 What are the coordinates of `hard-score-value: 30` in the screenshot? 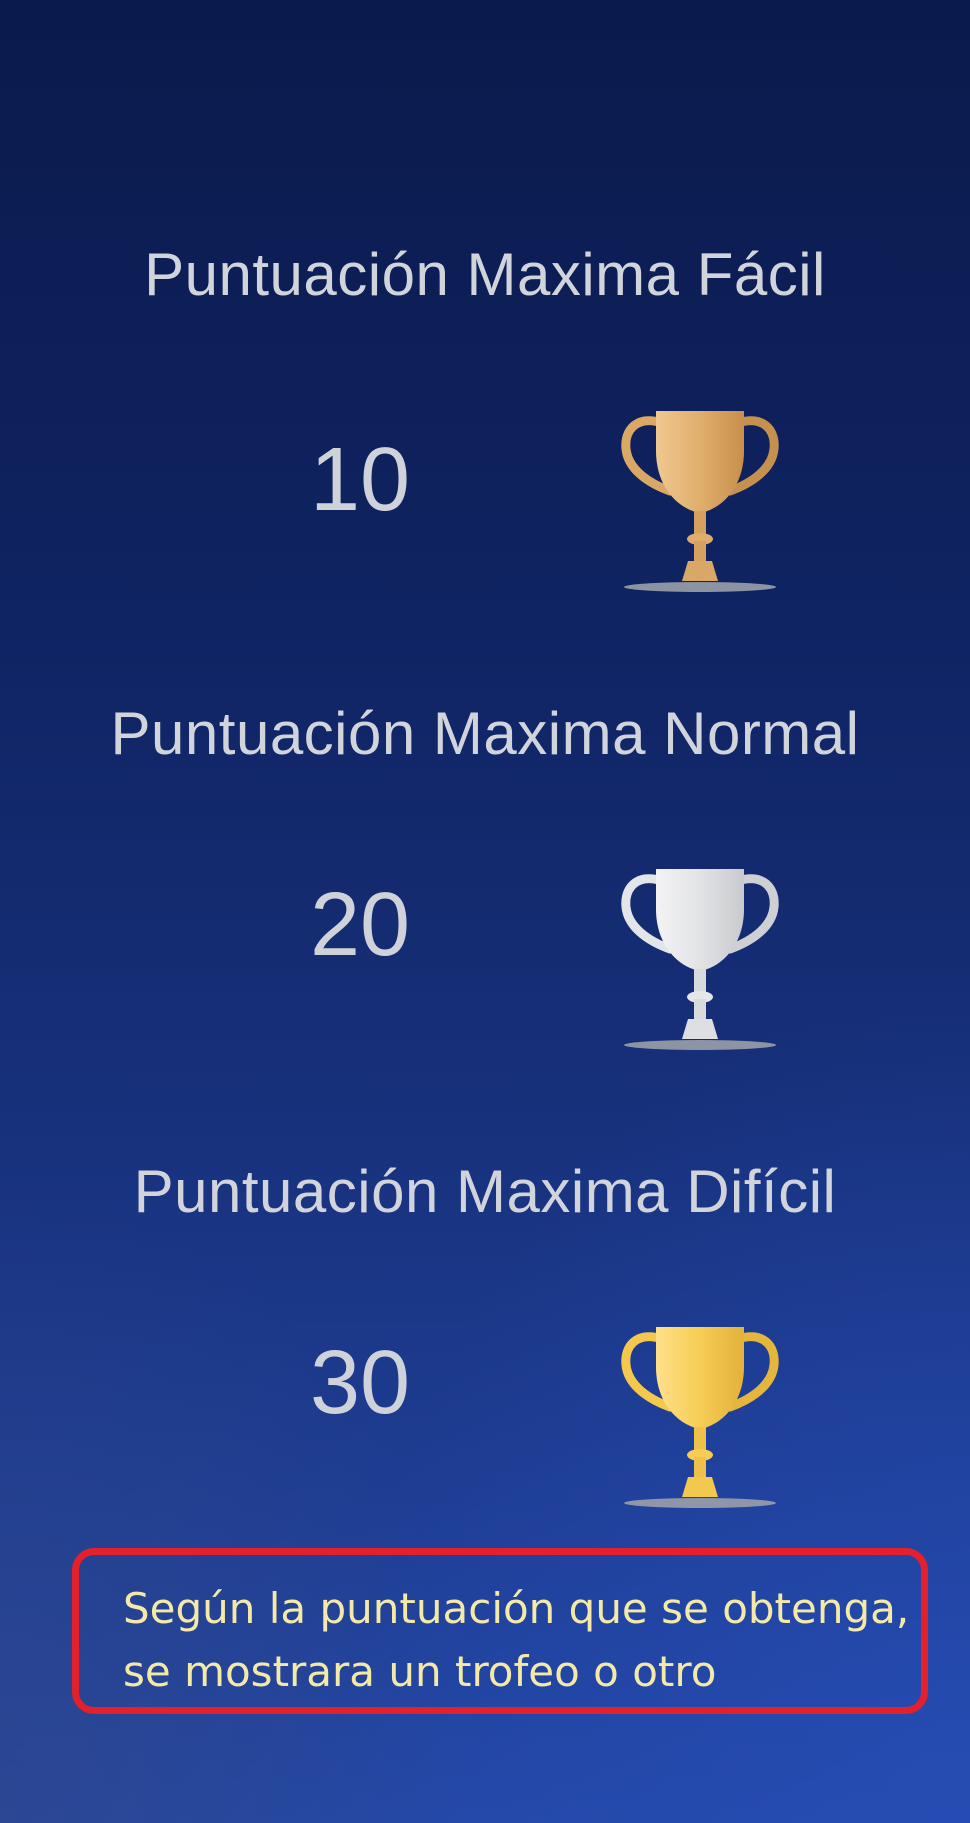 It's located at (360, 1383).